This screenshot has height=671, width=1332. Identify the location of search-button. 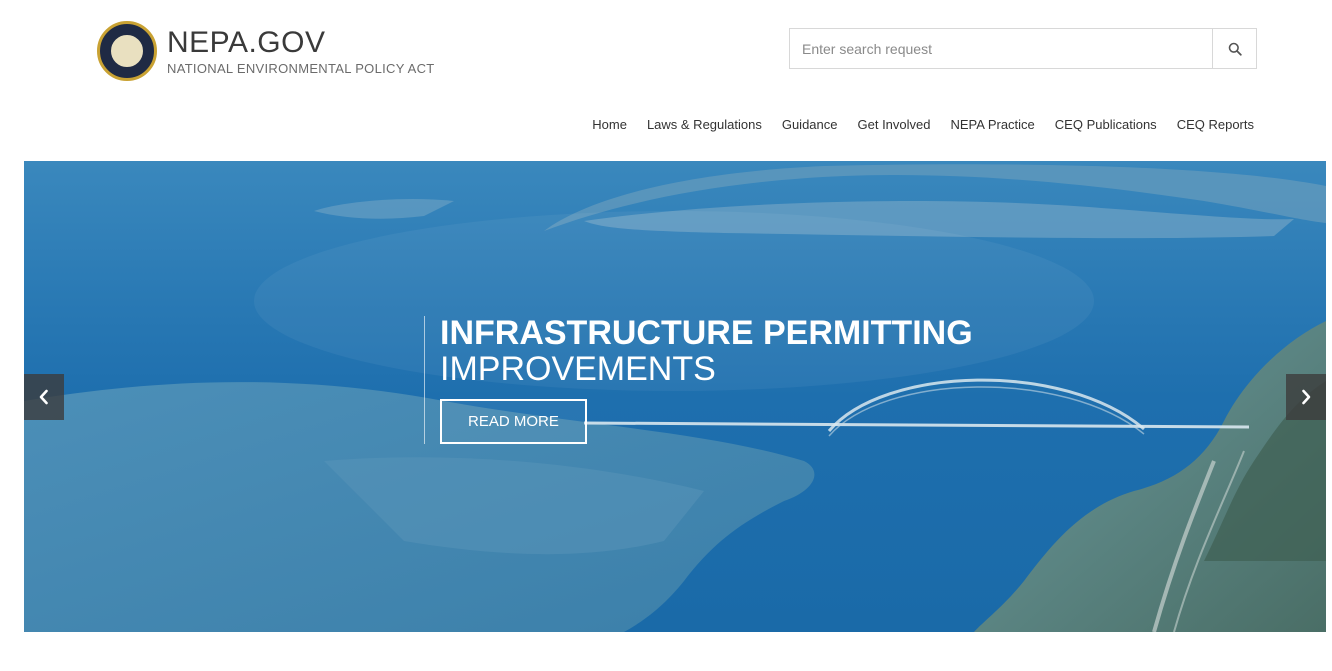
(1234, 48).